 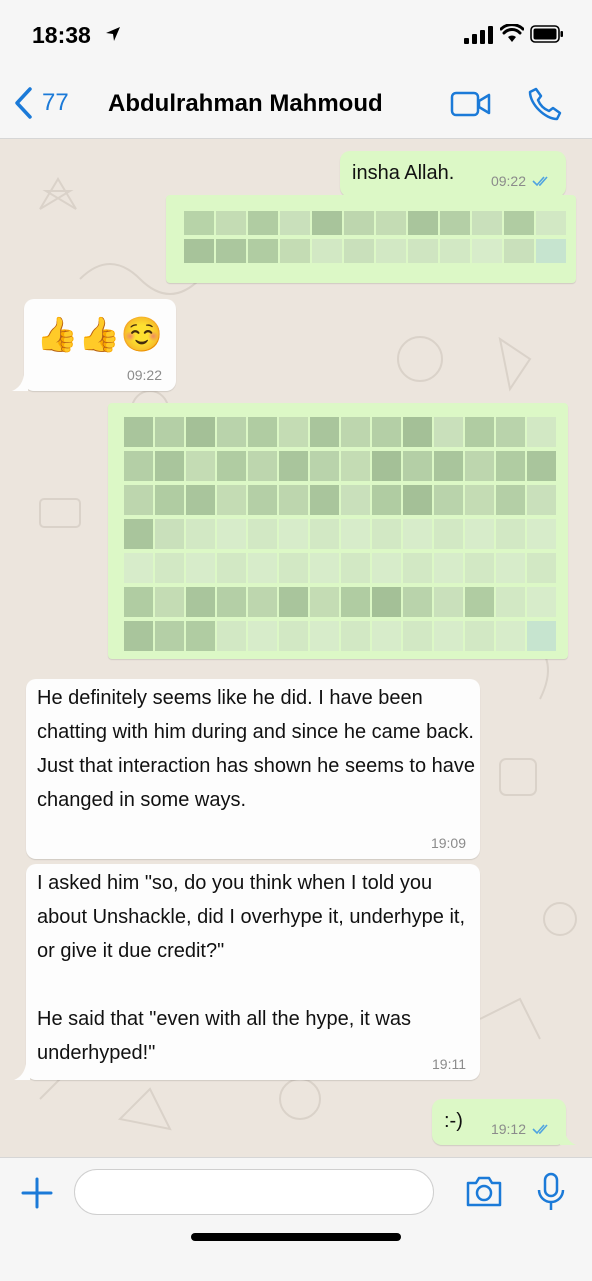 I want to click on back-button: 77, so click(x=40, y=103).